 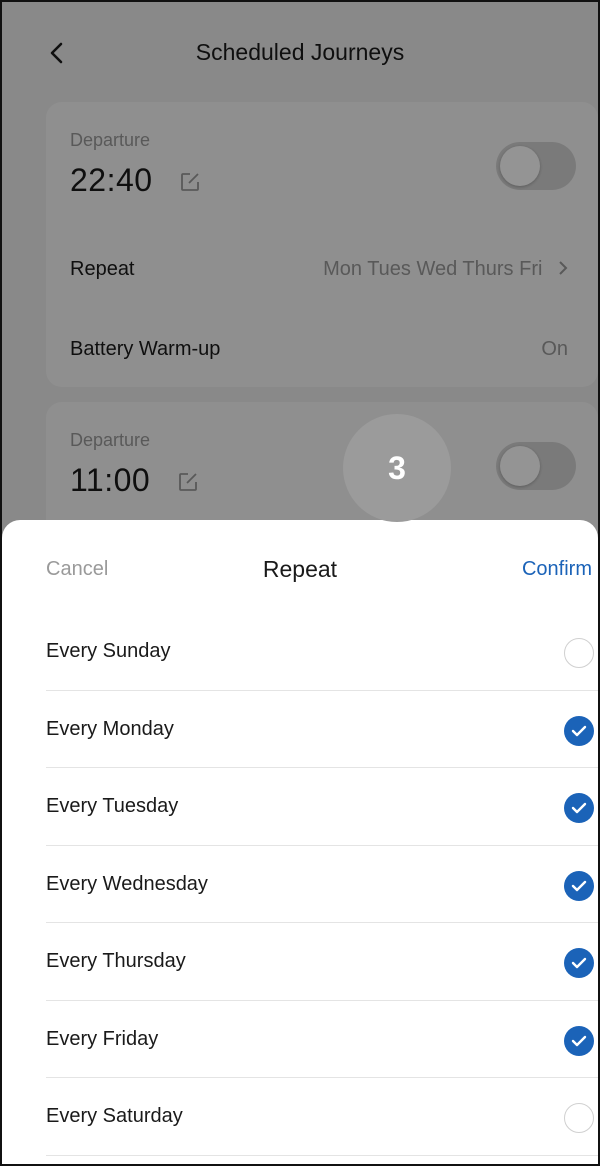 What do you see at coordinates (110, 728) in the screenshot?
I see `option-label: Every Monday` at bounding box center [110, 728].